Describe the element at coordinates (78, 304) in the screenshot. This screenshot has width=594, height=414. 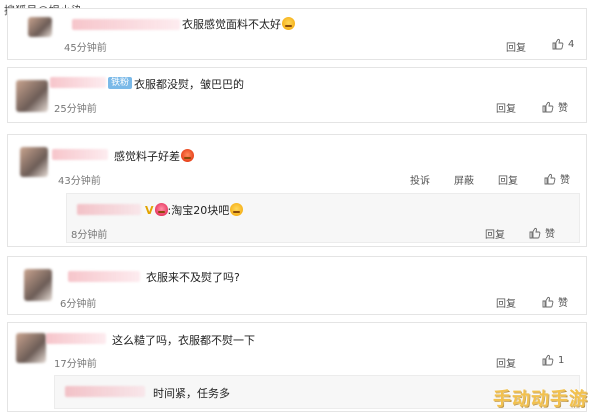
I see `comment-time: 6分钟前` at that location.